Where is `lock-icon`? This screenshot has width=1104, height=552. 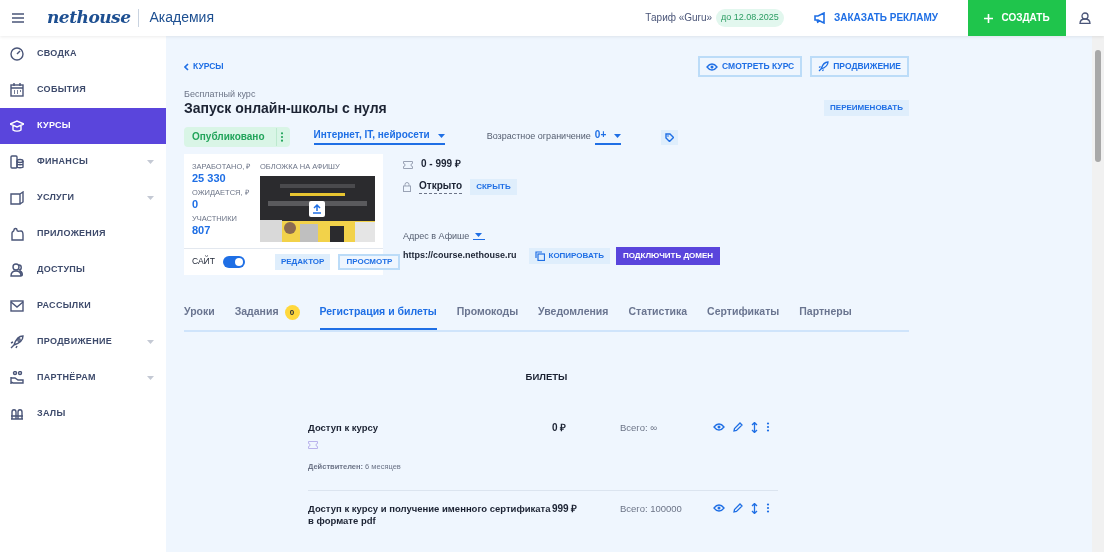
lock-icon is located at coordinates (407, 186).